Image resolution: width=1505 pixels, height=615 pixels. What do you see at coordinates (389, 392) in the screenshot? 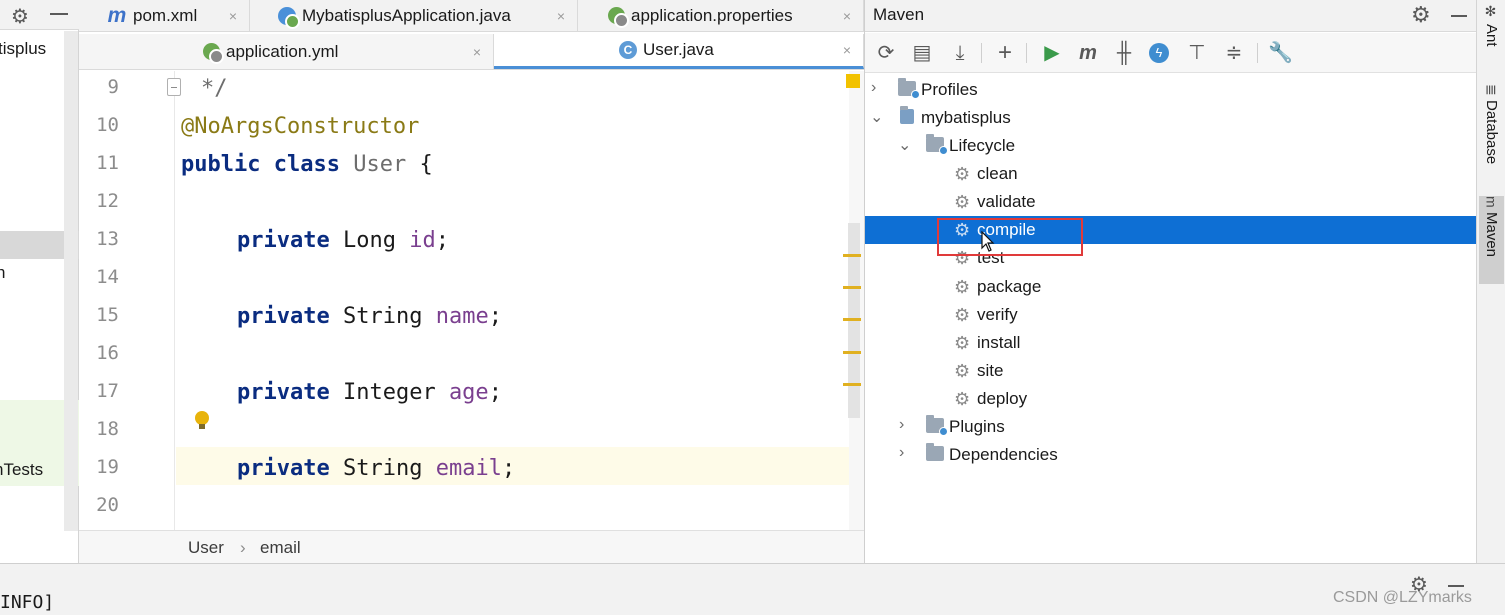
I see `type: Integer` at bounding box center [389, 392].